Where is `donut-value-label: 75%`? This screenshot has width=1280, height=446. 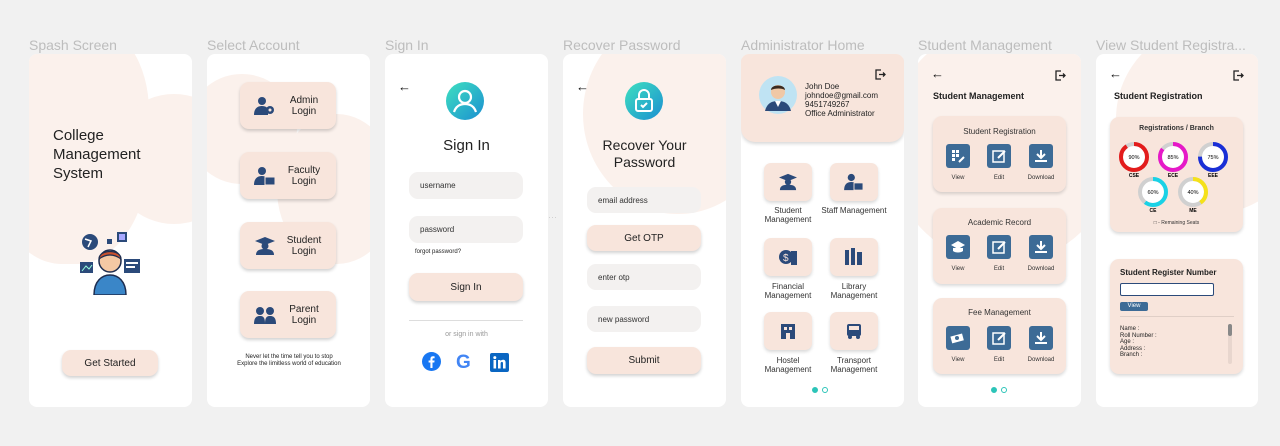
donut-value-label: 75% is located at coordinates (1212, 158).